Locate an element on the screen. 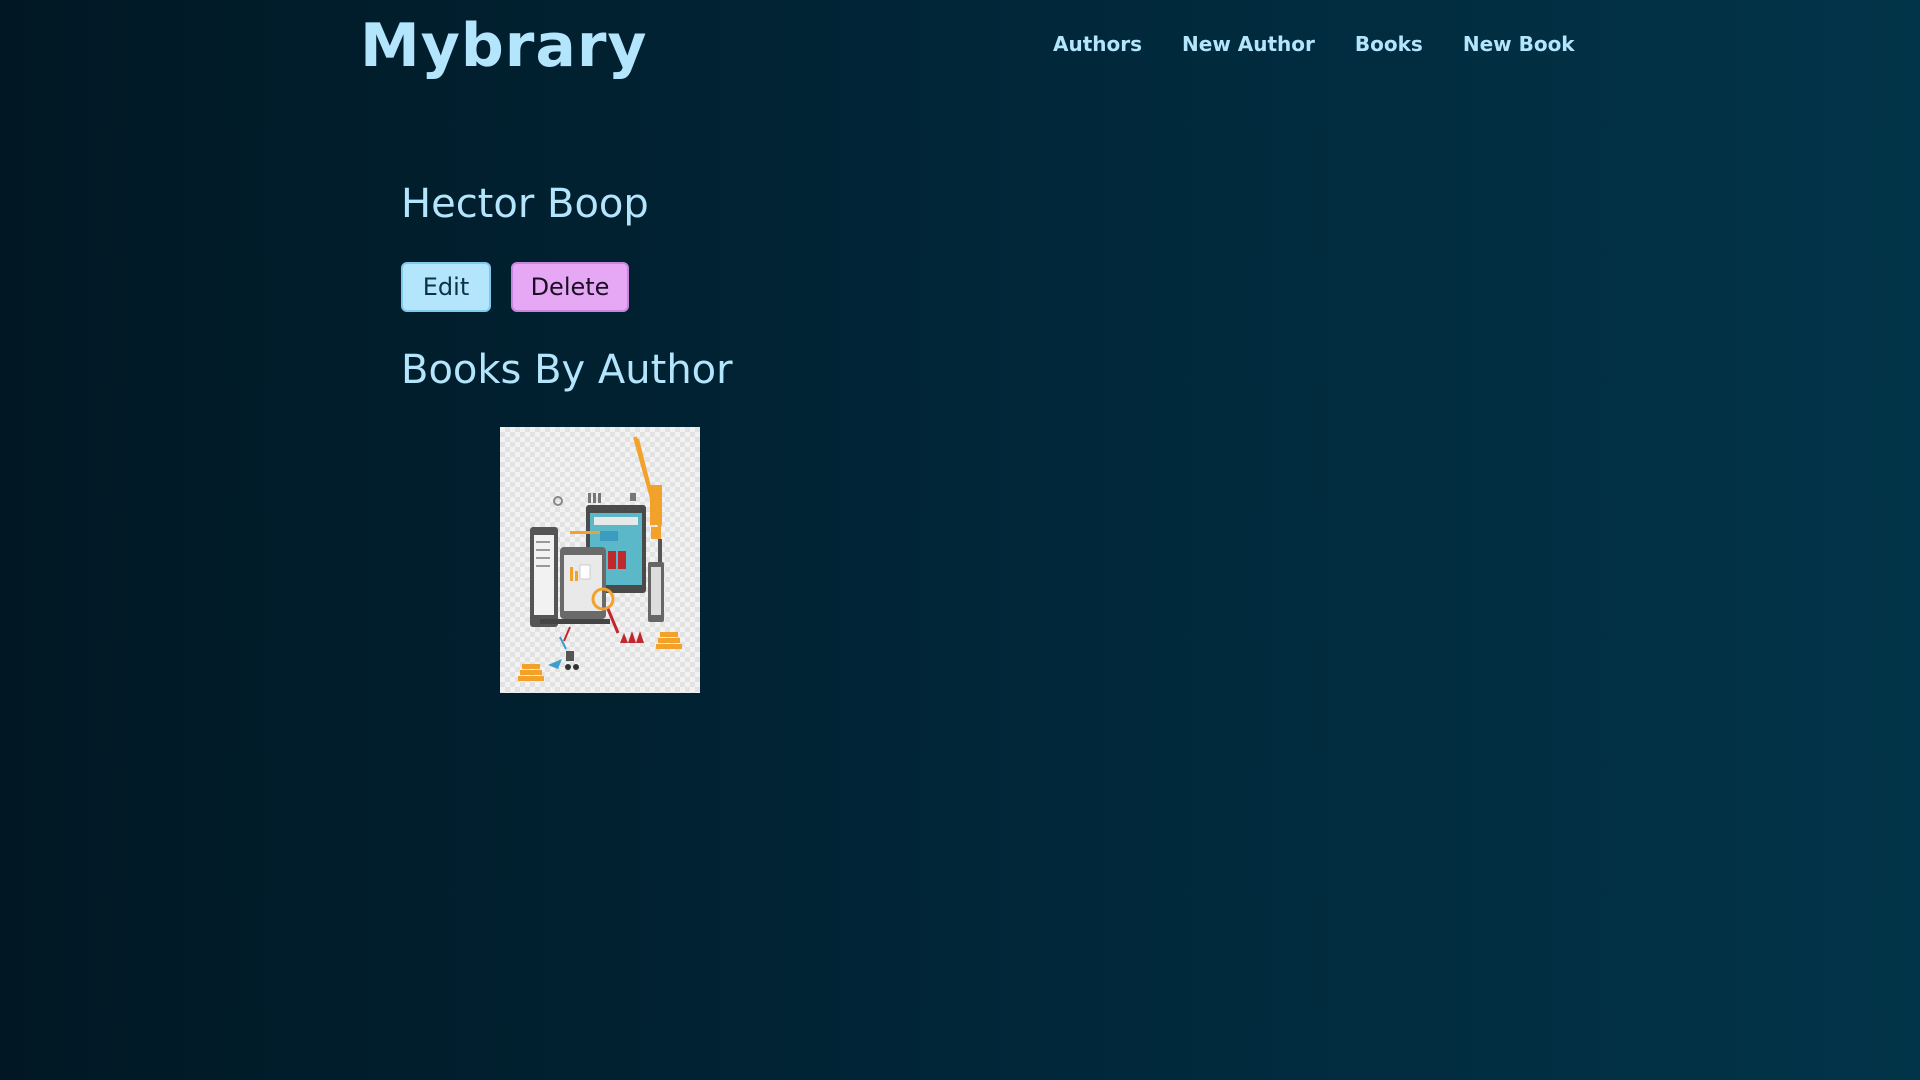 This screenshot has height=1080, width=1920. edit-button: Edit is located at coordinates (446, 287).